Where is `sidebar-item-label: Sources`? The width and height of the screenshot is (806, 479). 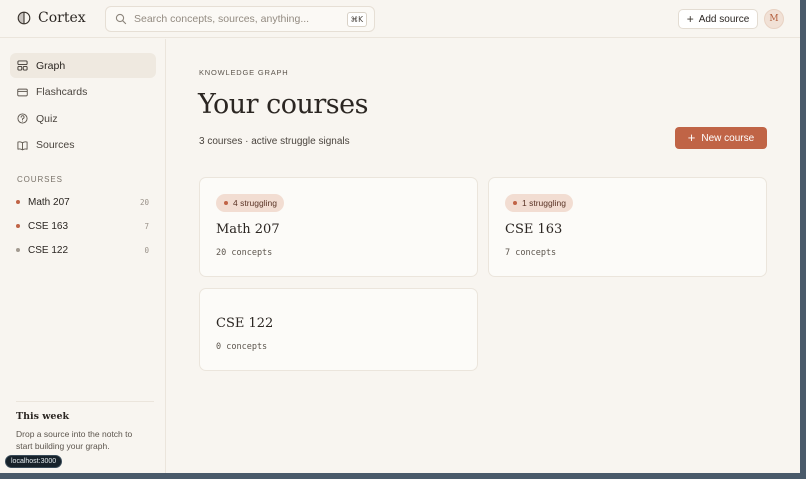
sidebar-item-label: Sources is located at coordinates (55, 145).